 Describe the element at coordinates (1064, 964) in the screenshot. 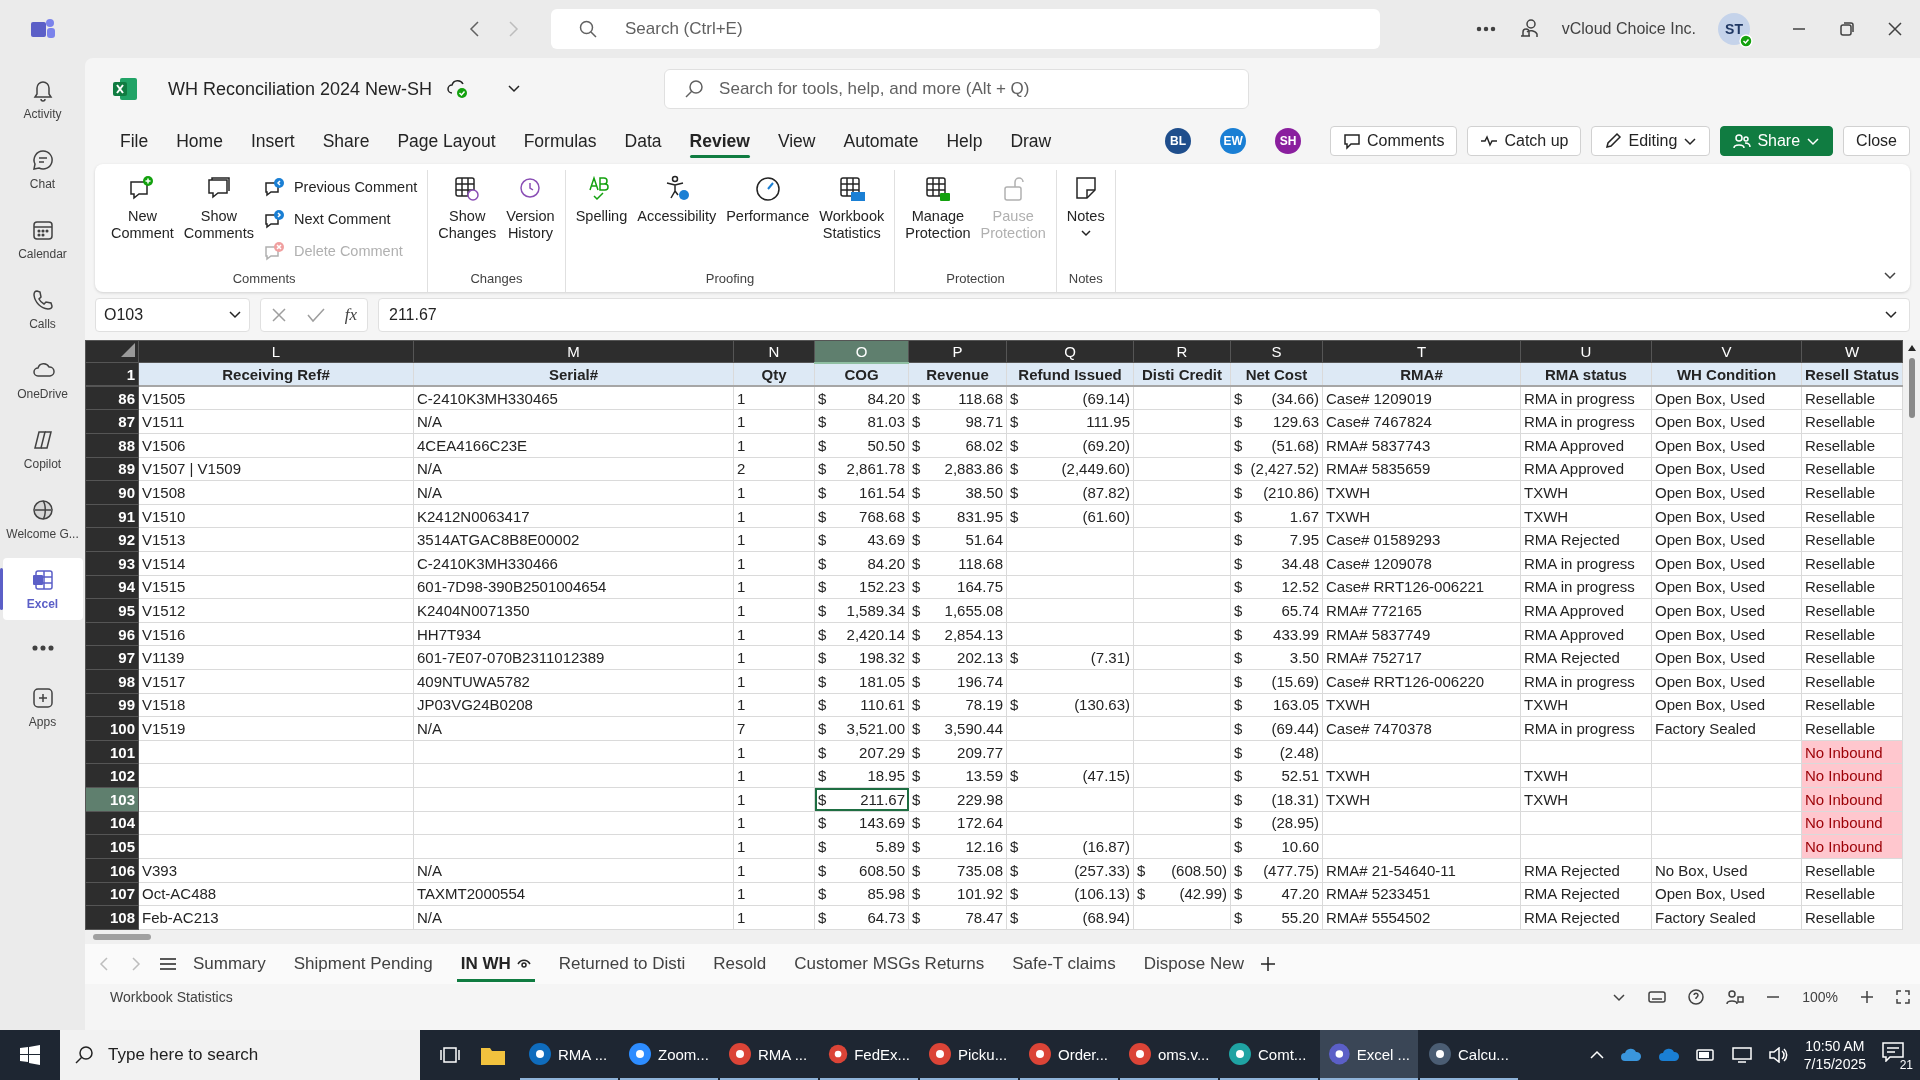

I see `sheet-tab: Safe-T claims` at that location.